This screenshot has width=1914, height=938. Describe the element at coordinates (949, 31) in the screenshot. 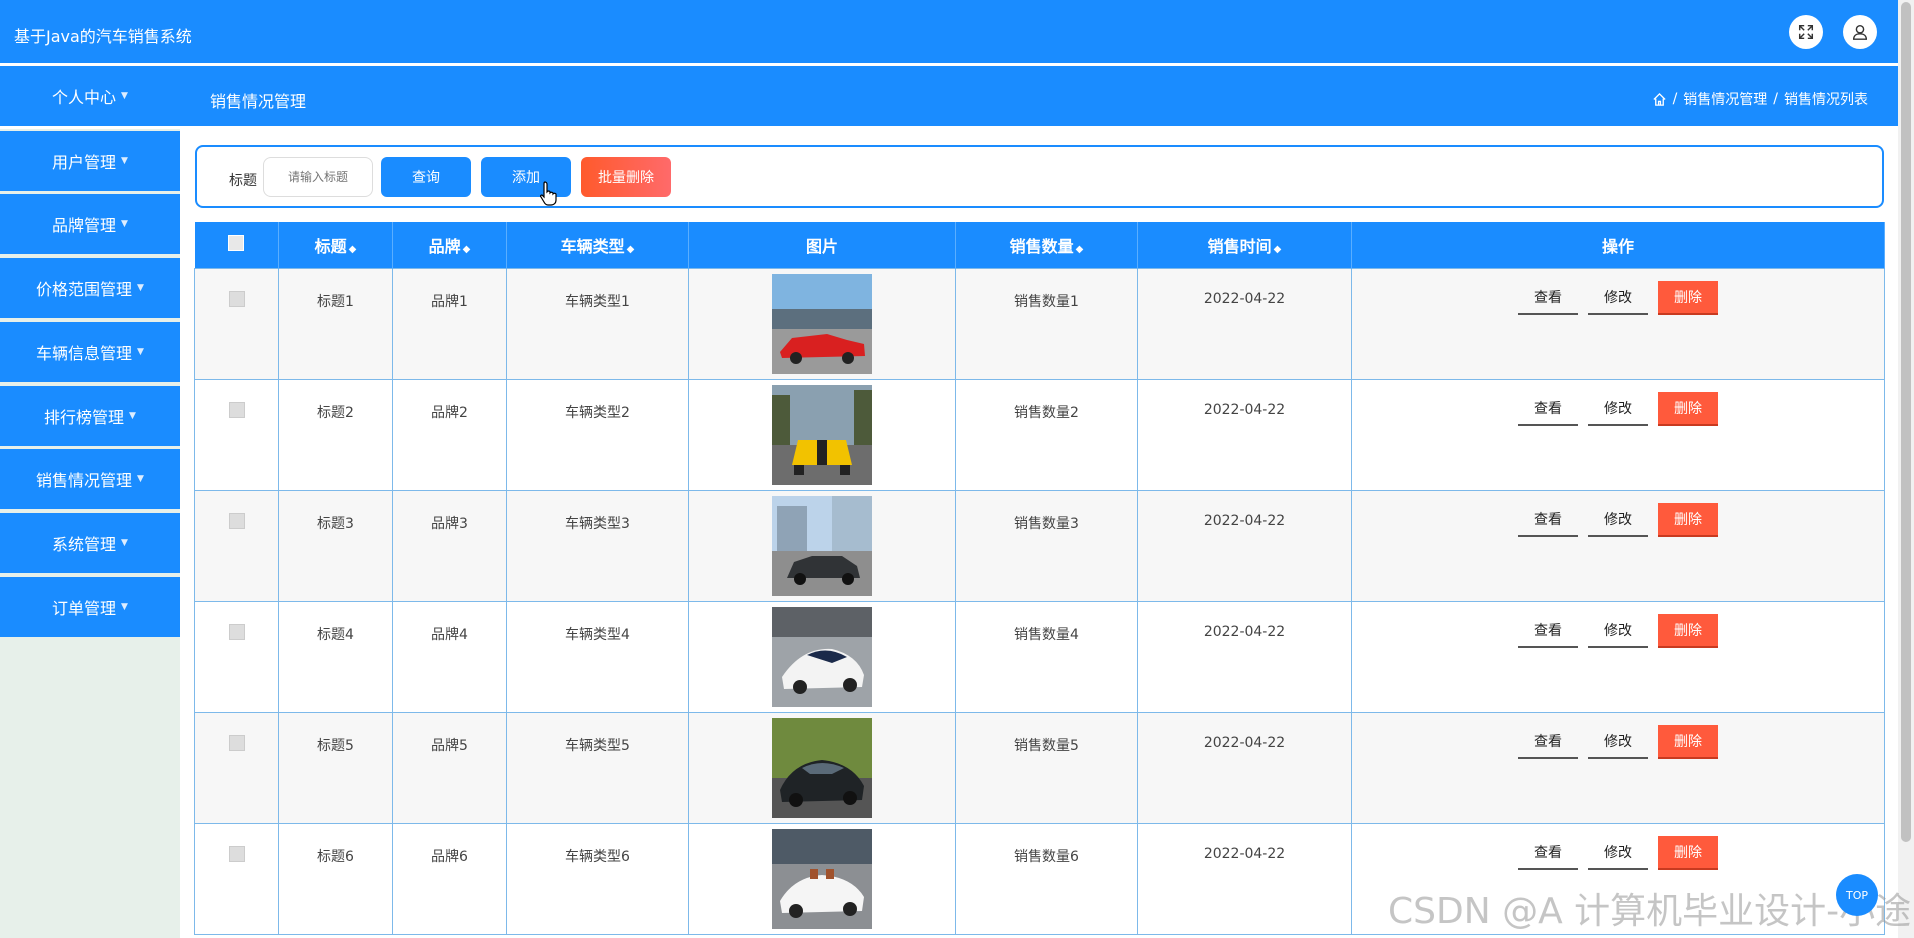

I see `top-navbar: 基于Java的汽车销售系统` at that location.